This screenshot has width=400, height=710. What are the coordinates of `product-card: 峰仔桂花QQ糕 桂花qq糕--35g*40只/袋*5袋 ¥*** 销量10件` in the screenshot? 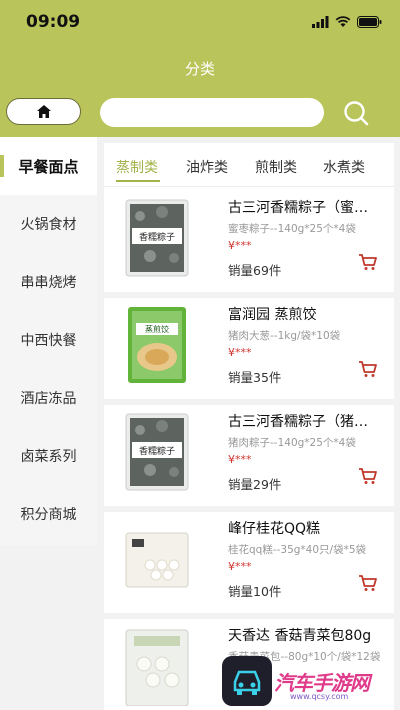 It's located at (249, 565).